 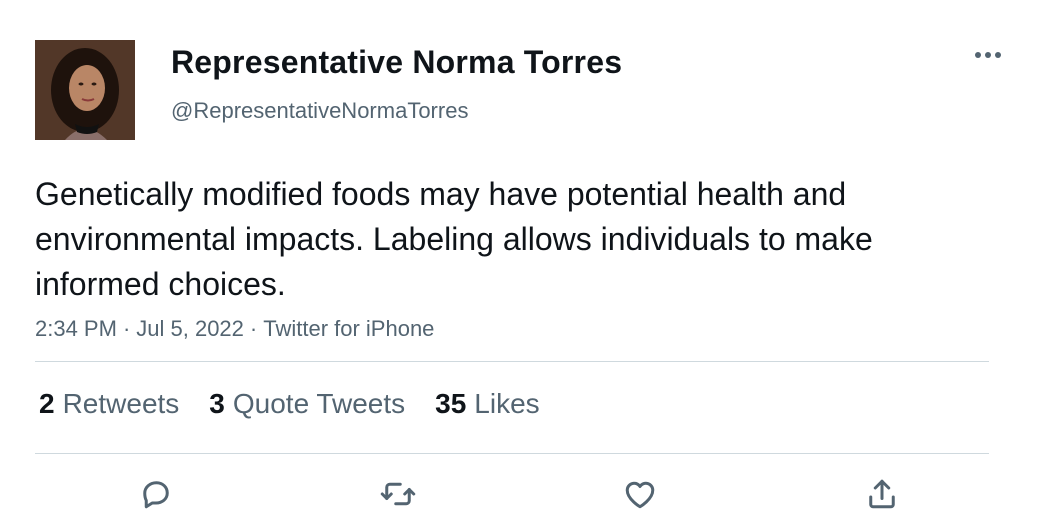 I want to click on quote-tweets-stat: 3 Quote Tweets, so click(x=307, y=404).